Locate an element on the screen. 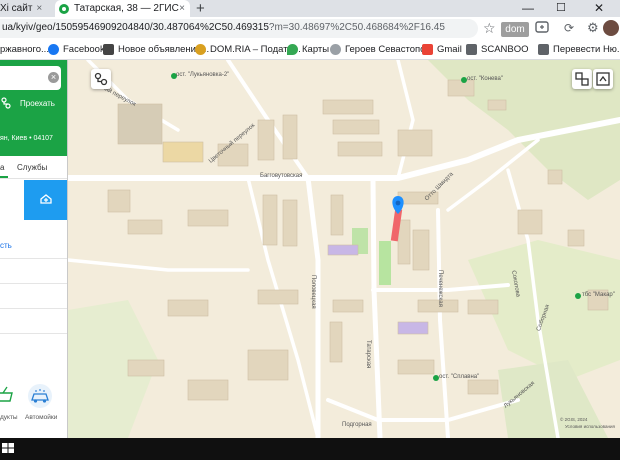  bookmark-gmail: Gmail is located at coordinates (442, 49).